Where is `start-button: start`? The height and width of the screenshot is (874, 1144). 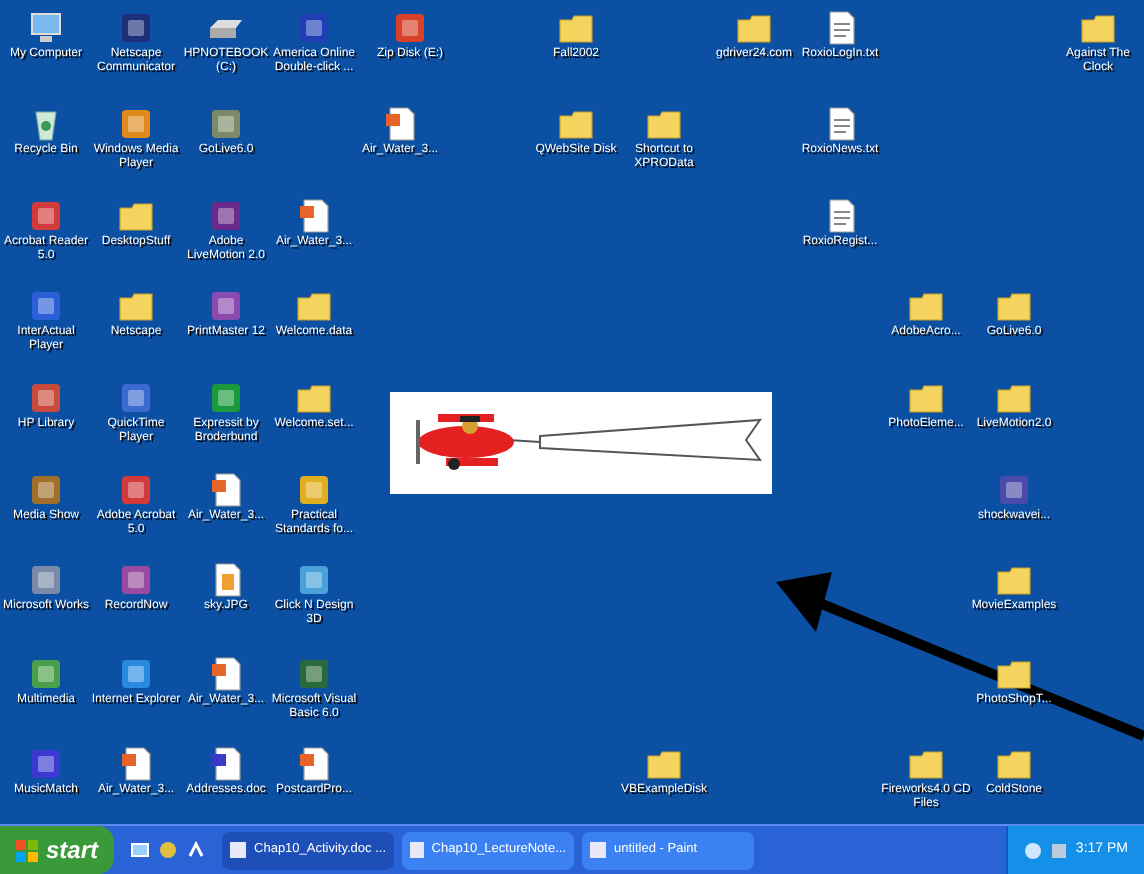 start-button: start is located at coordinates (57, 850).